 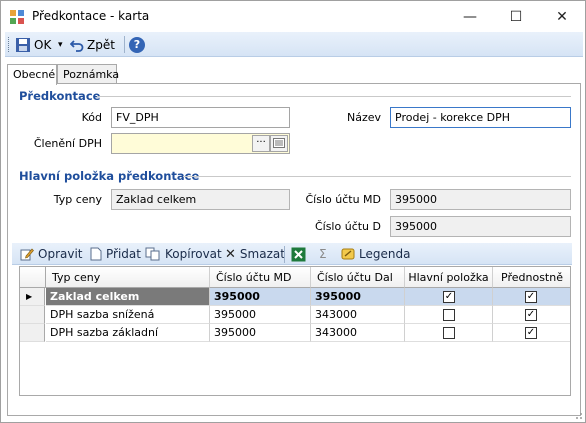 What do you see at coordinates (67, 143) in the screenshot?
I see `cleneni-dph-label: Členění DPH` at bounding box center [67, 143].